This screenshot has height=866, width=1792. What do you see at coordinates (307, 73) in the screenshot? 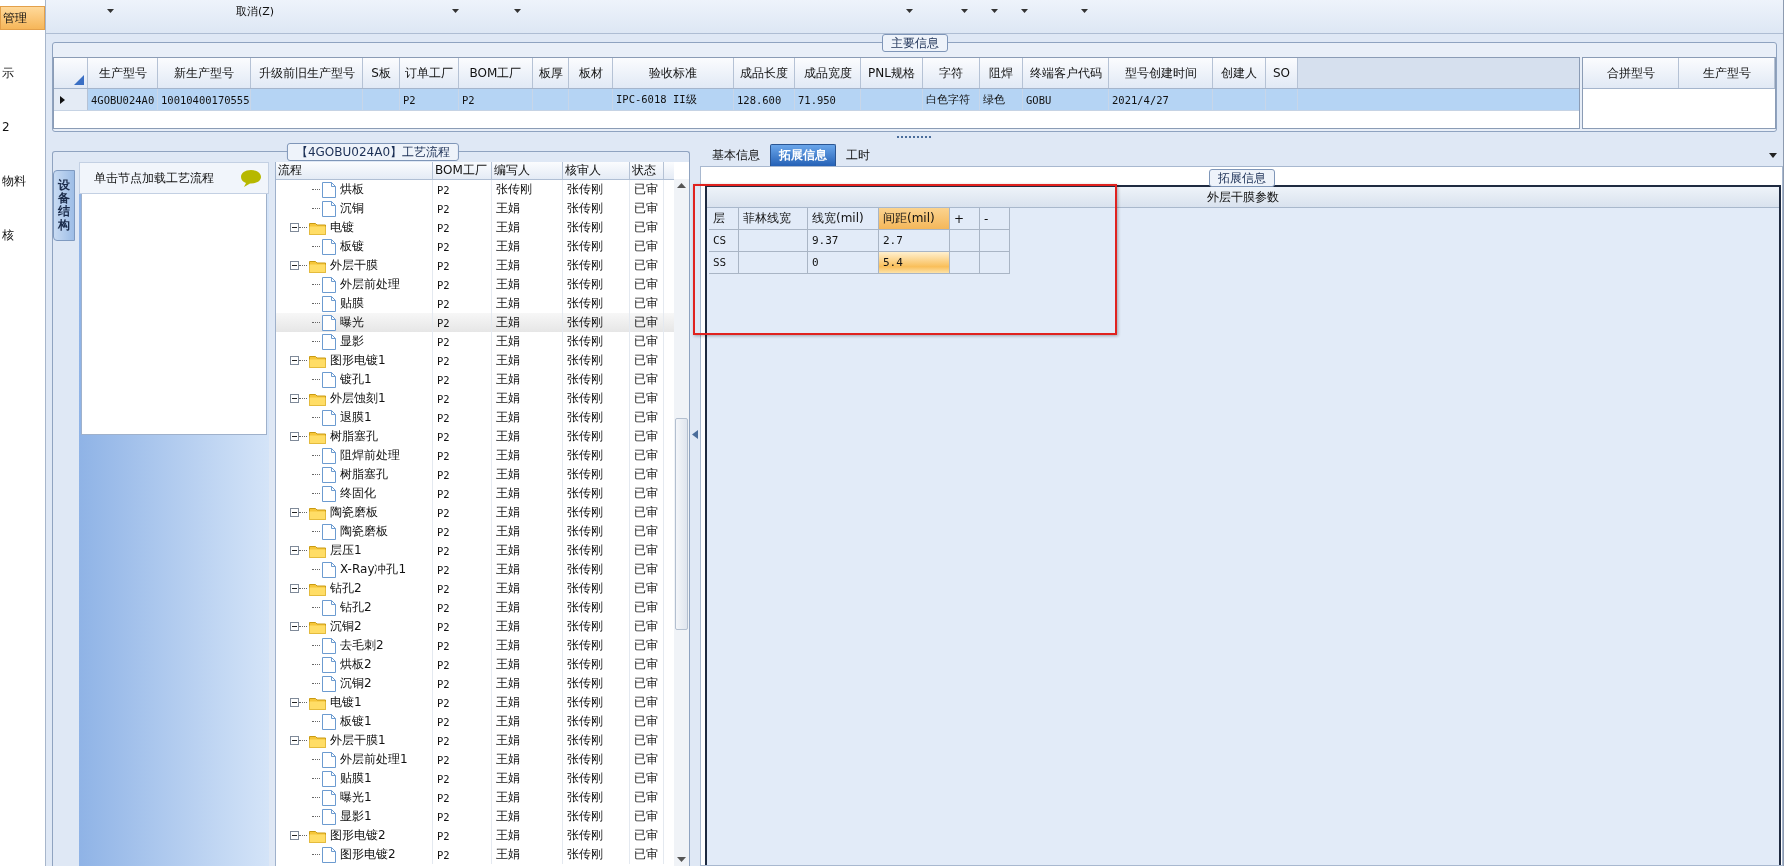
I see `column-header: 升级前旧生产型号` at bounding box center [307, 73].